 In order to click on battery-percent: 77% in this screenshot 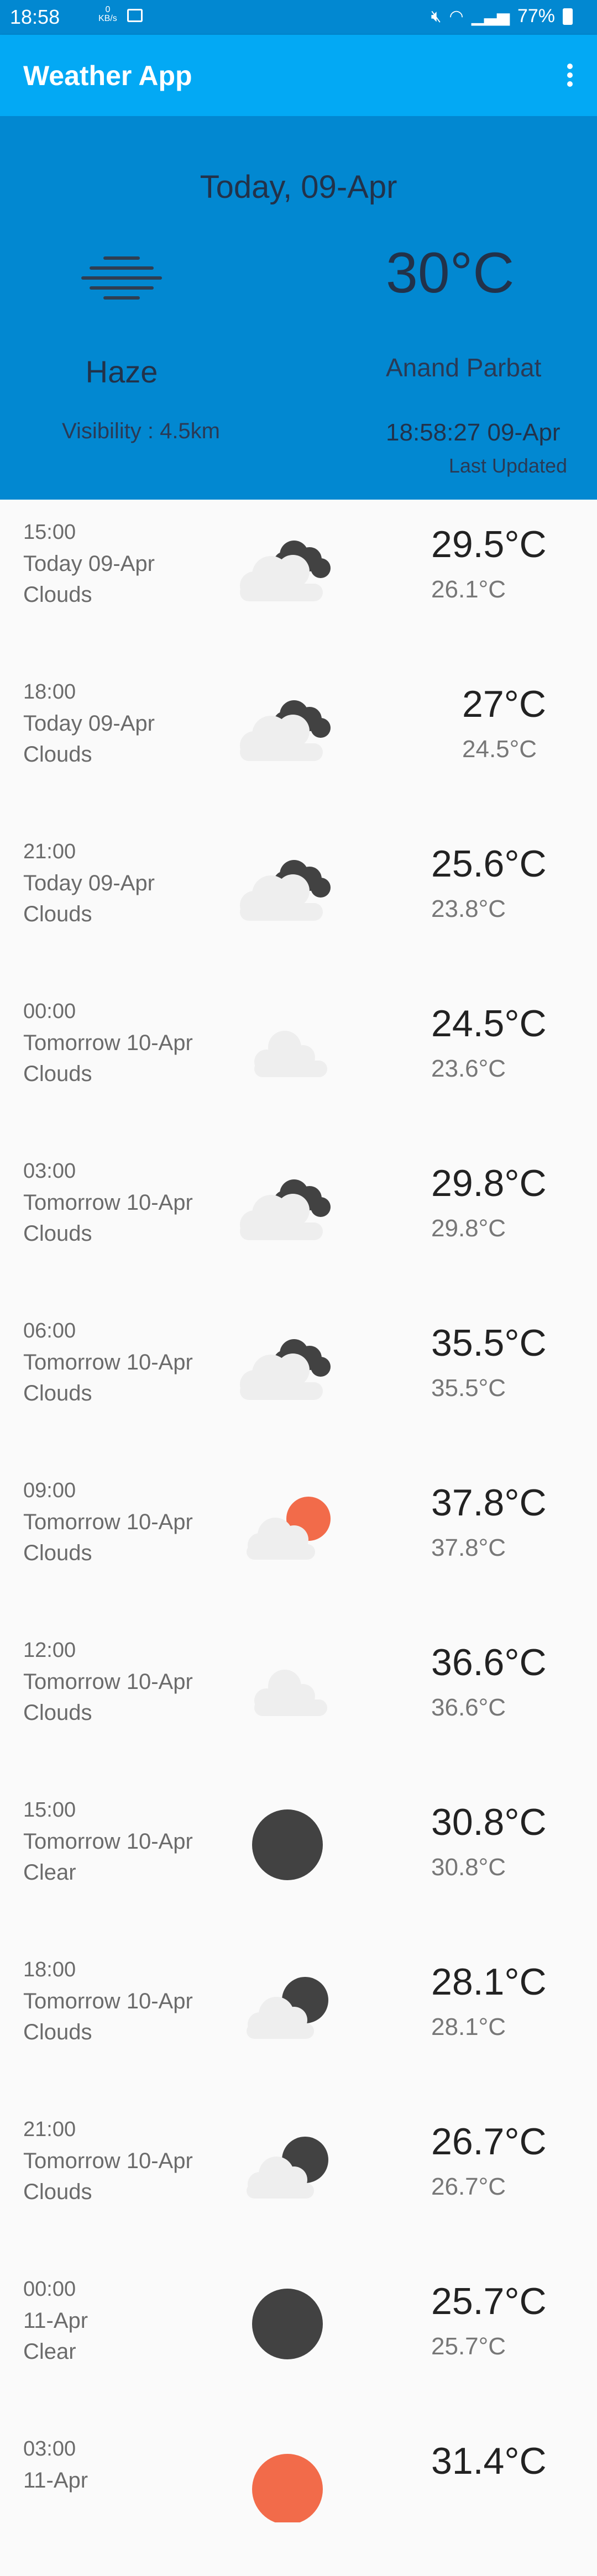, I will do `click(536, 16)`.